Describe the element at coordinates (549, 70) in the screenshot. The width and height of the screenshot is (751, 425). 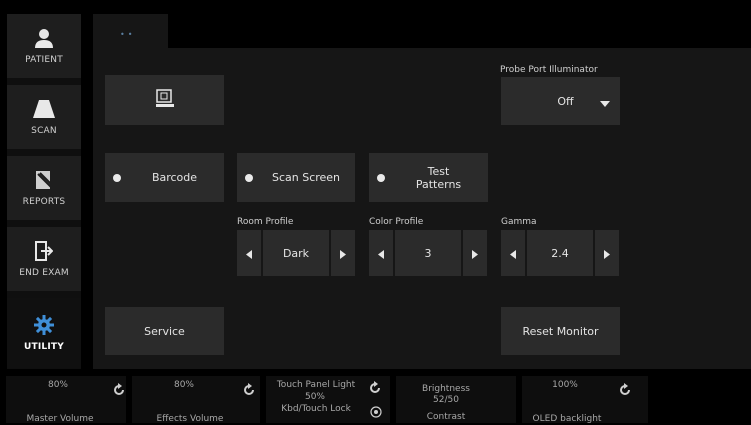
I see `probe-port-label: Probe Port Illuminator` at that location.